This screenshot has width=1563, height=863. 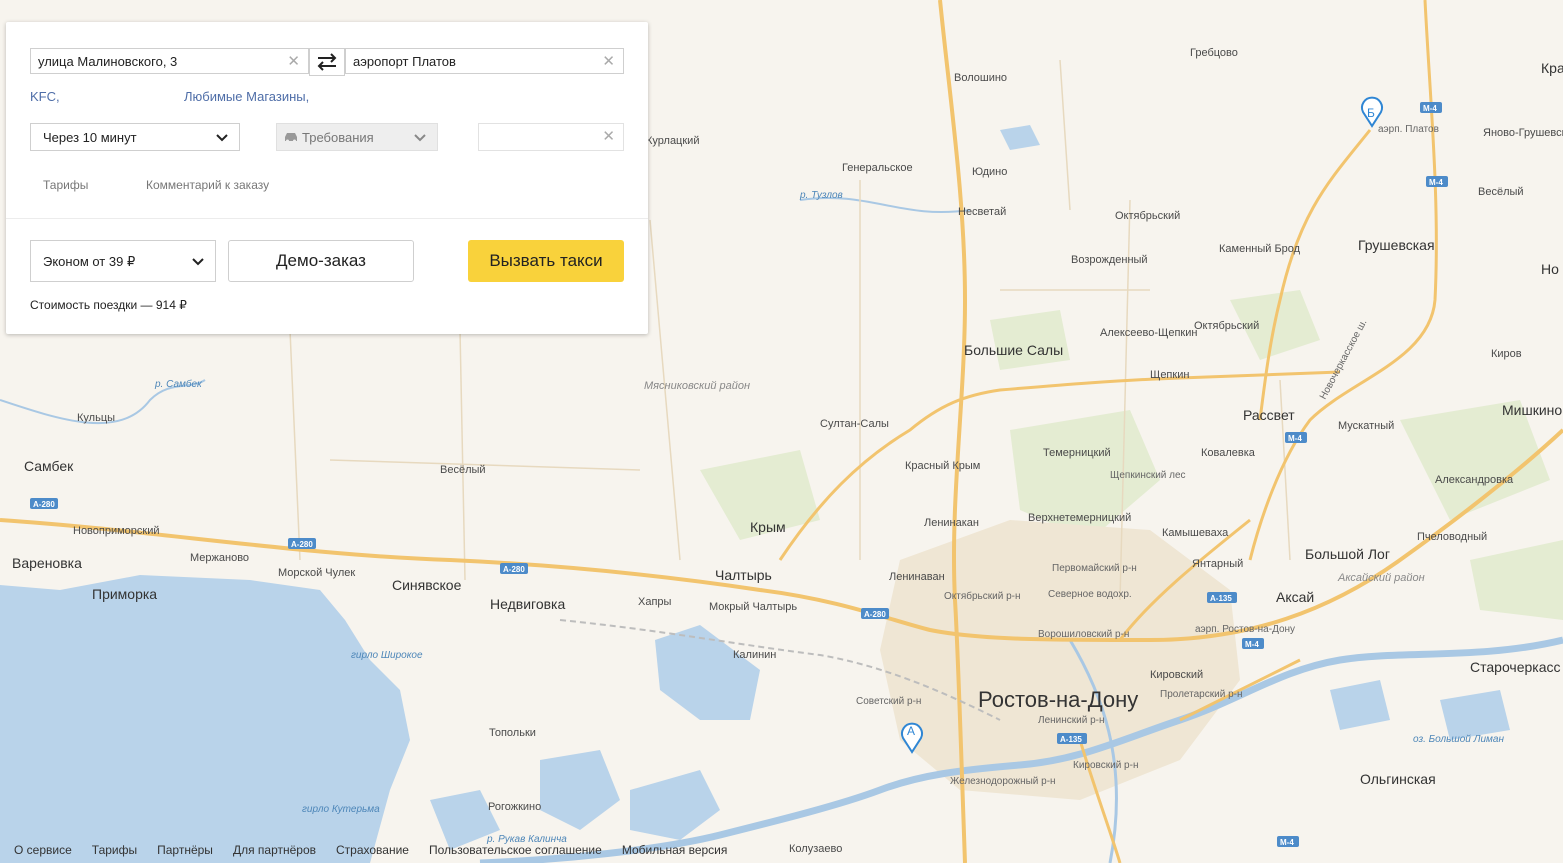 I want to click on svg-text: Ленинский р-н, so click(x=1071, y=720).